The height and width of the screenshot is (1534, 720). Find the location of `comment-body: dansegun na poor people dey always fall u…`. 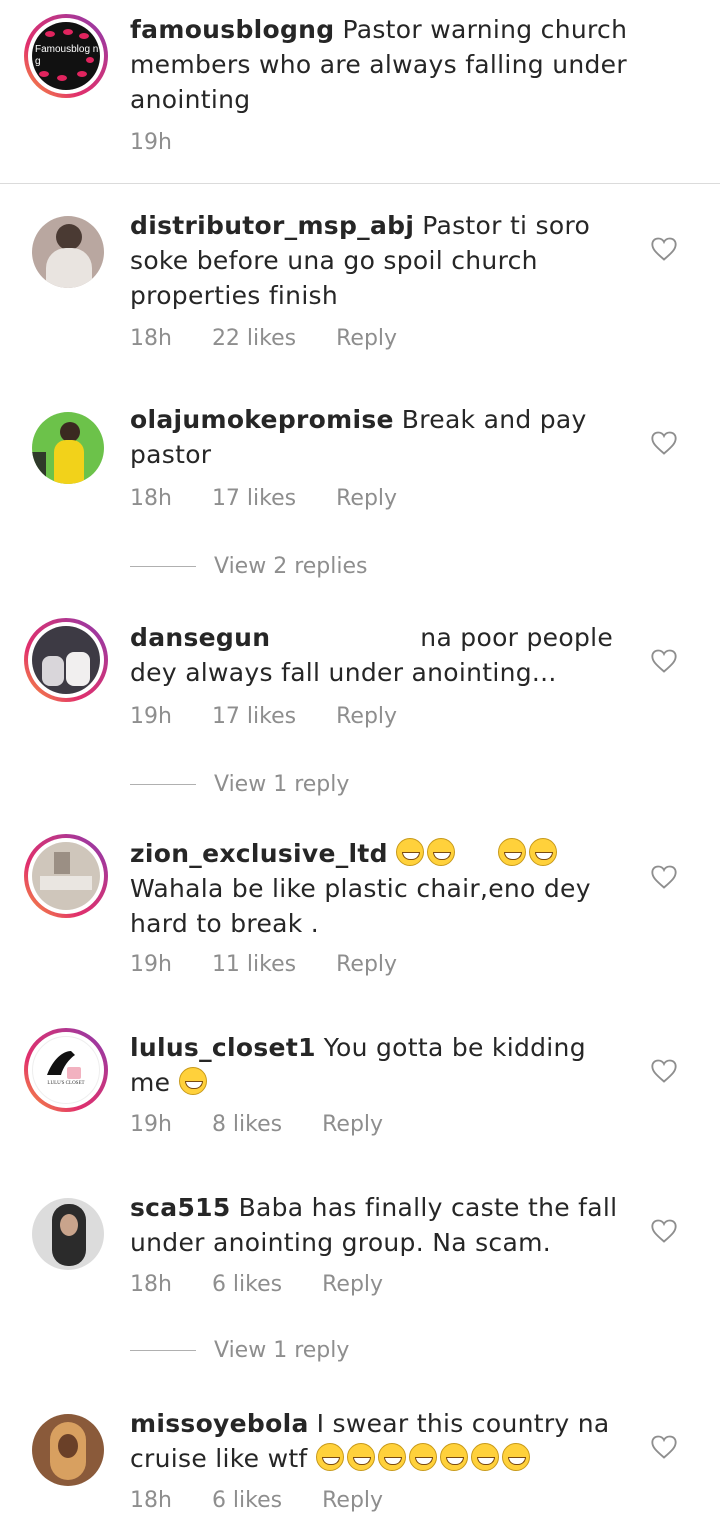

comment-body: dansegun na poor people dey always fall u… is located at coordinates (380, 655).